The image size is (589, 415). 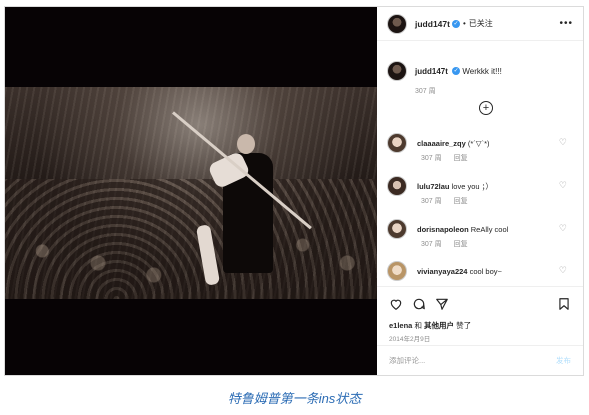 I want to click on comment-username: dorisnapoleon, so click(x=443, y=229).